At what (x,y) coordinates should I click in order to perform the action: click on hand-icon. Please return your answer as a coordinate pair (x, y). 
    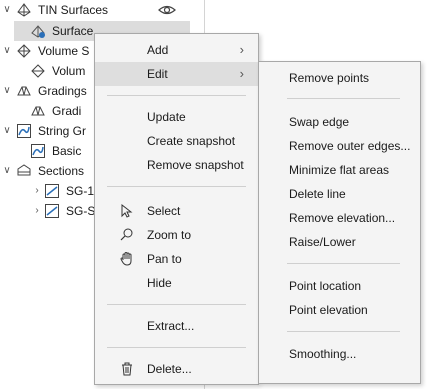
    Looking at the image, I should click on (126, 258).